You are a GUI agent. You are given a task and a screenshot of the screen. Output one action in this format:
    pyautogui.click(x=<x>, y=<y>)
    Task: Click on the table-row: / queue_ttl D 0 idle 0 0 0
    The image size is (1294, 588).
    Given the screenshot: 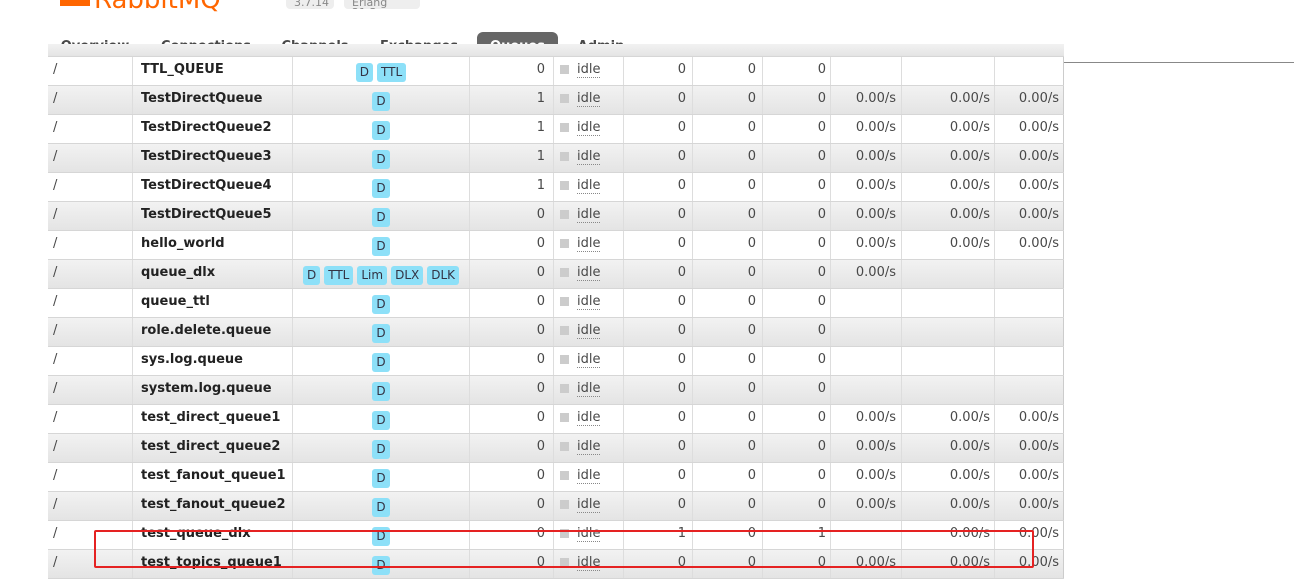 What is the action you would take?
    pyautogui.click(x=556, y=303)
    